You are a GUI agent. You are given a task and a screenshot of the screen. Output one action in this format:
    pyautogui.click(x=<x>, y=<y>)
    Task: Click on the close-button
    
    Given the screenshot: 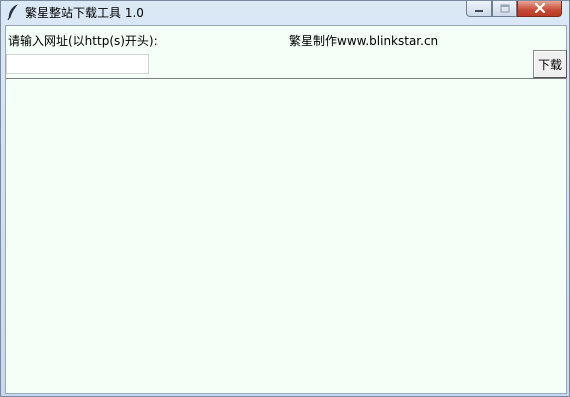 What is the action you would take?
    pyautogui.click(x=539, y=9)
    